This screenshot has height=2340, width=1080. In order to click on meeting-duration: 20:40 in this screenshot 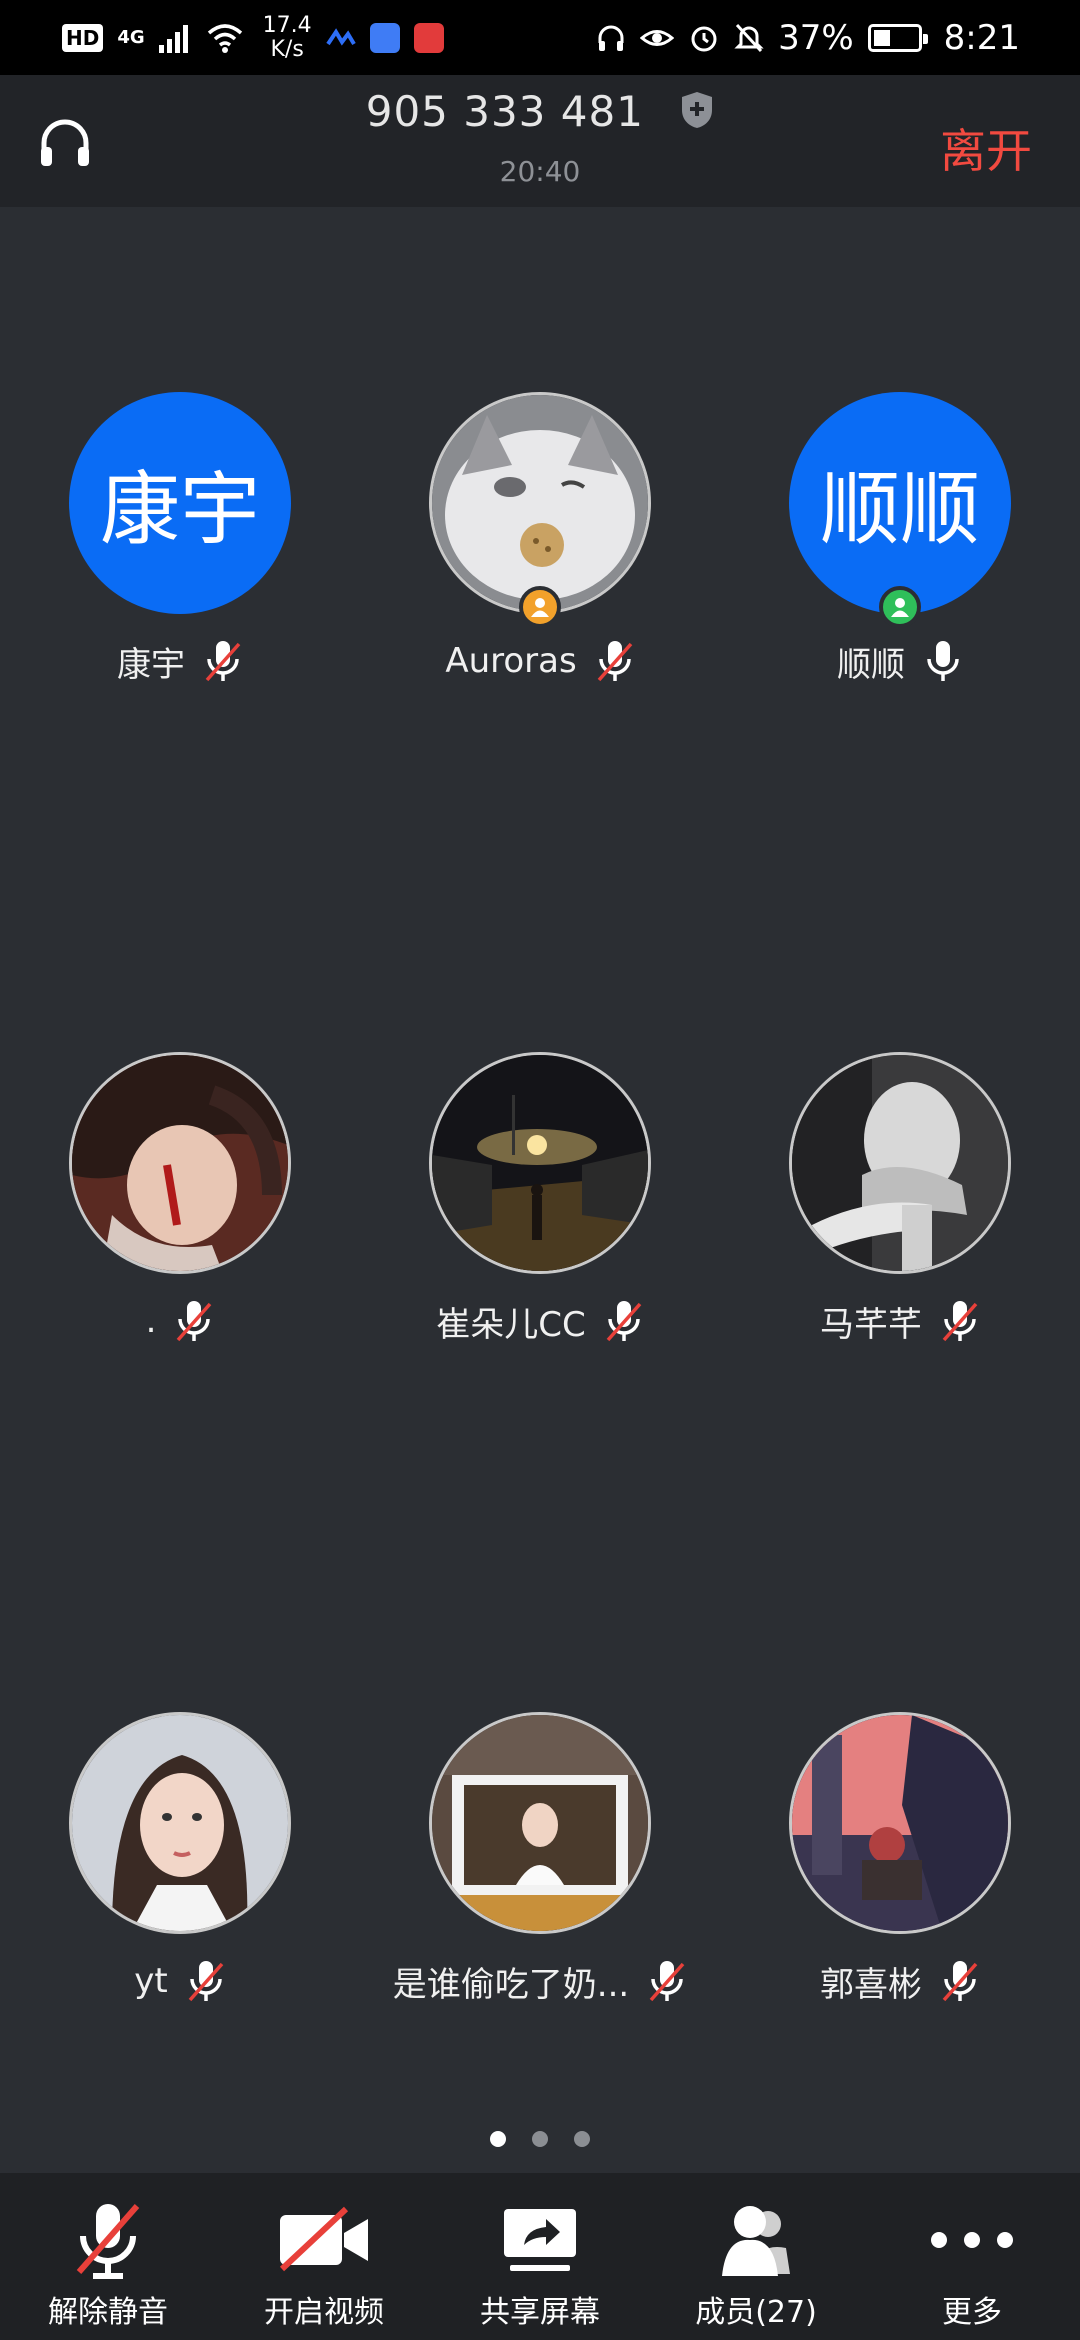, I will do `click(540, 171)`.